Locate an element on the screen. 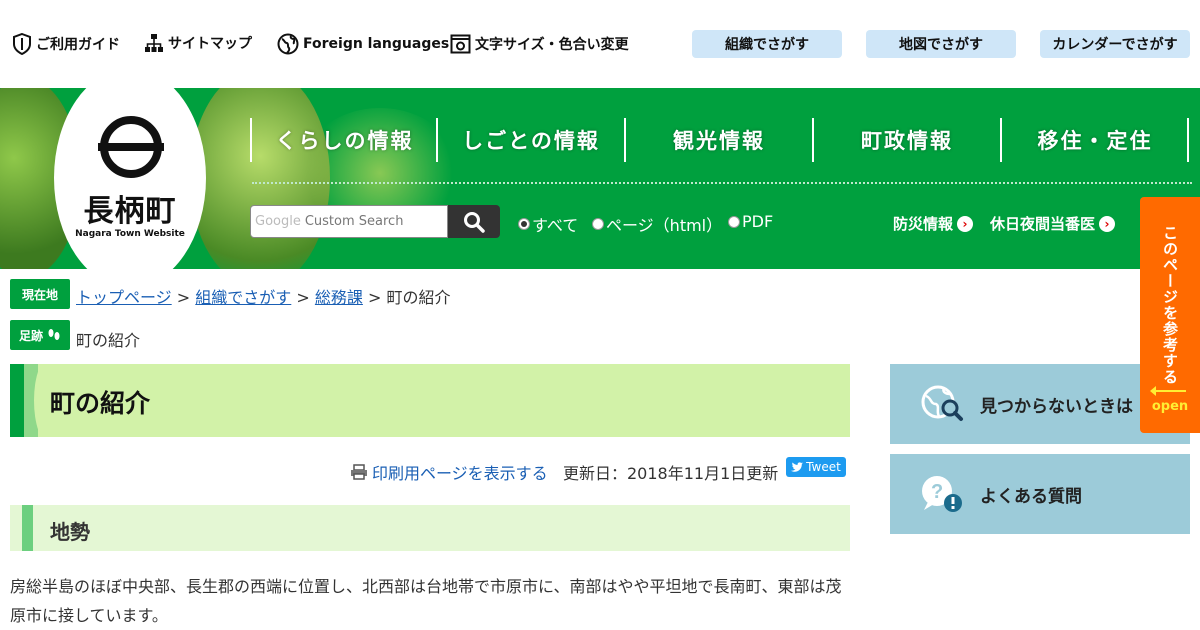 This screenshot has height=630, width=1200. section-title: 地勢 is located at coordinates (70, 532).